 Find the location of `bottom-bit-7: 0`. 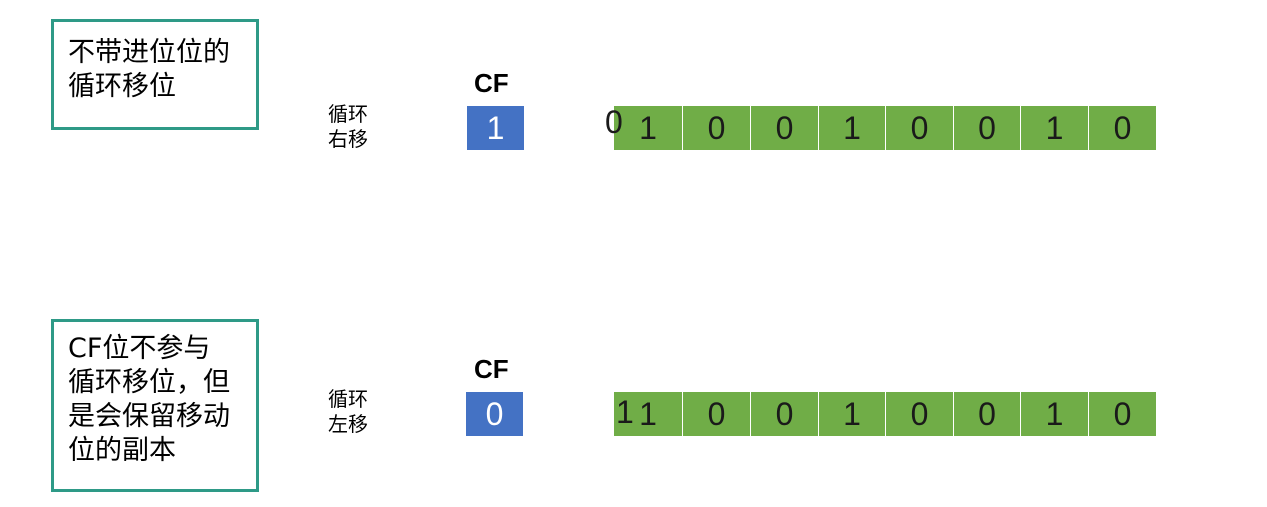

bottom-bit-7: 0 is located at coordinates (1122, 414).